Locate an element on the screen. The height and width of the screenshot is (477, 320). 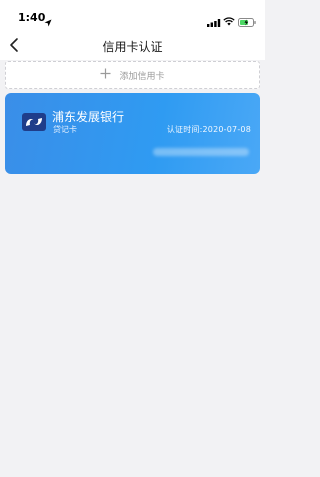
nav-bar: 信用卡认证 is located at coordinates (132, 45).